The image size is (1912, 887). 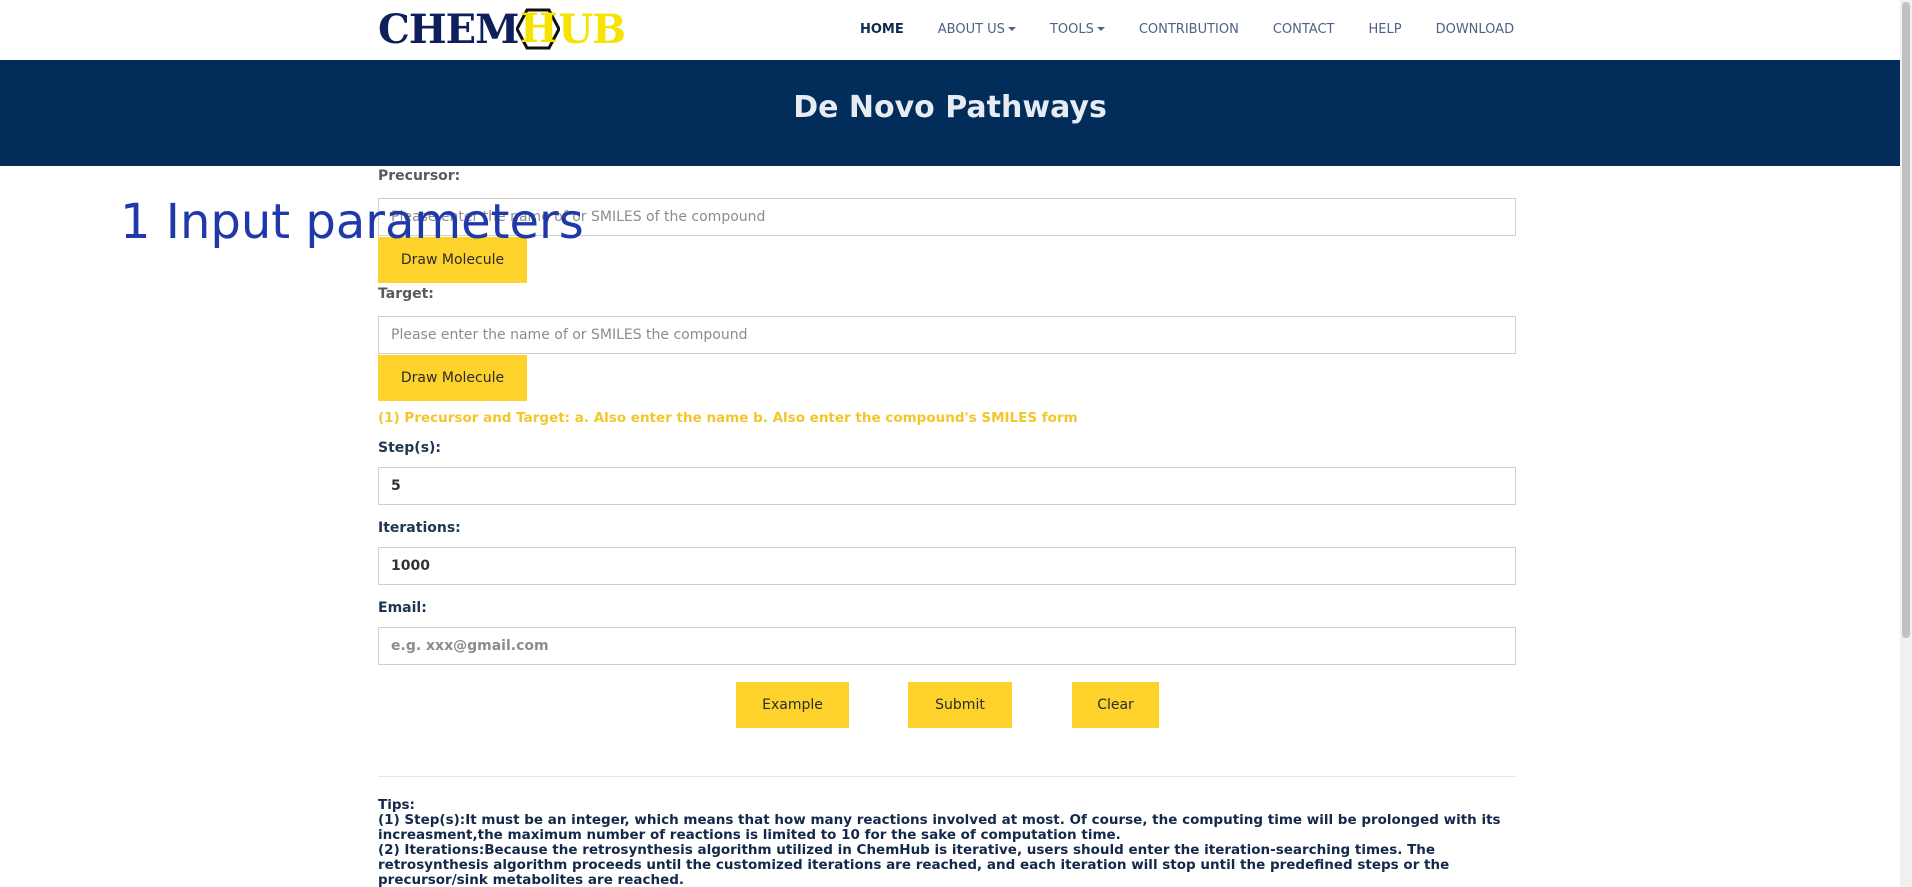 What do you see at coordinates (792, 705) in the screenshot?
I see `example-button: Example` at bounding box center [792, 705].